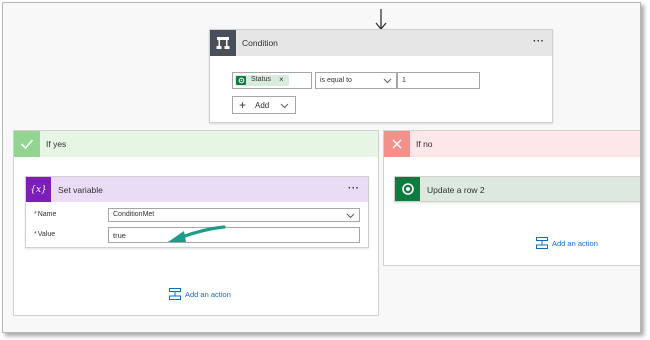 The image size is (650, 340). What do you see at coordinates (424, 144) in the screenshot?
I see `if-no-title: If no` at bounding box center [424, 144].